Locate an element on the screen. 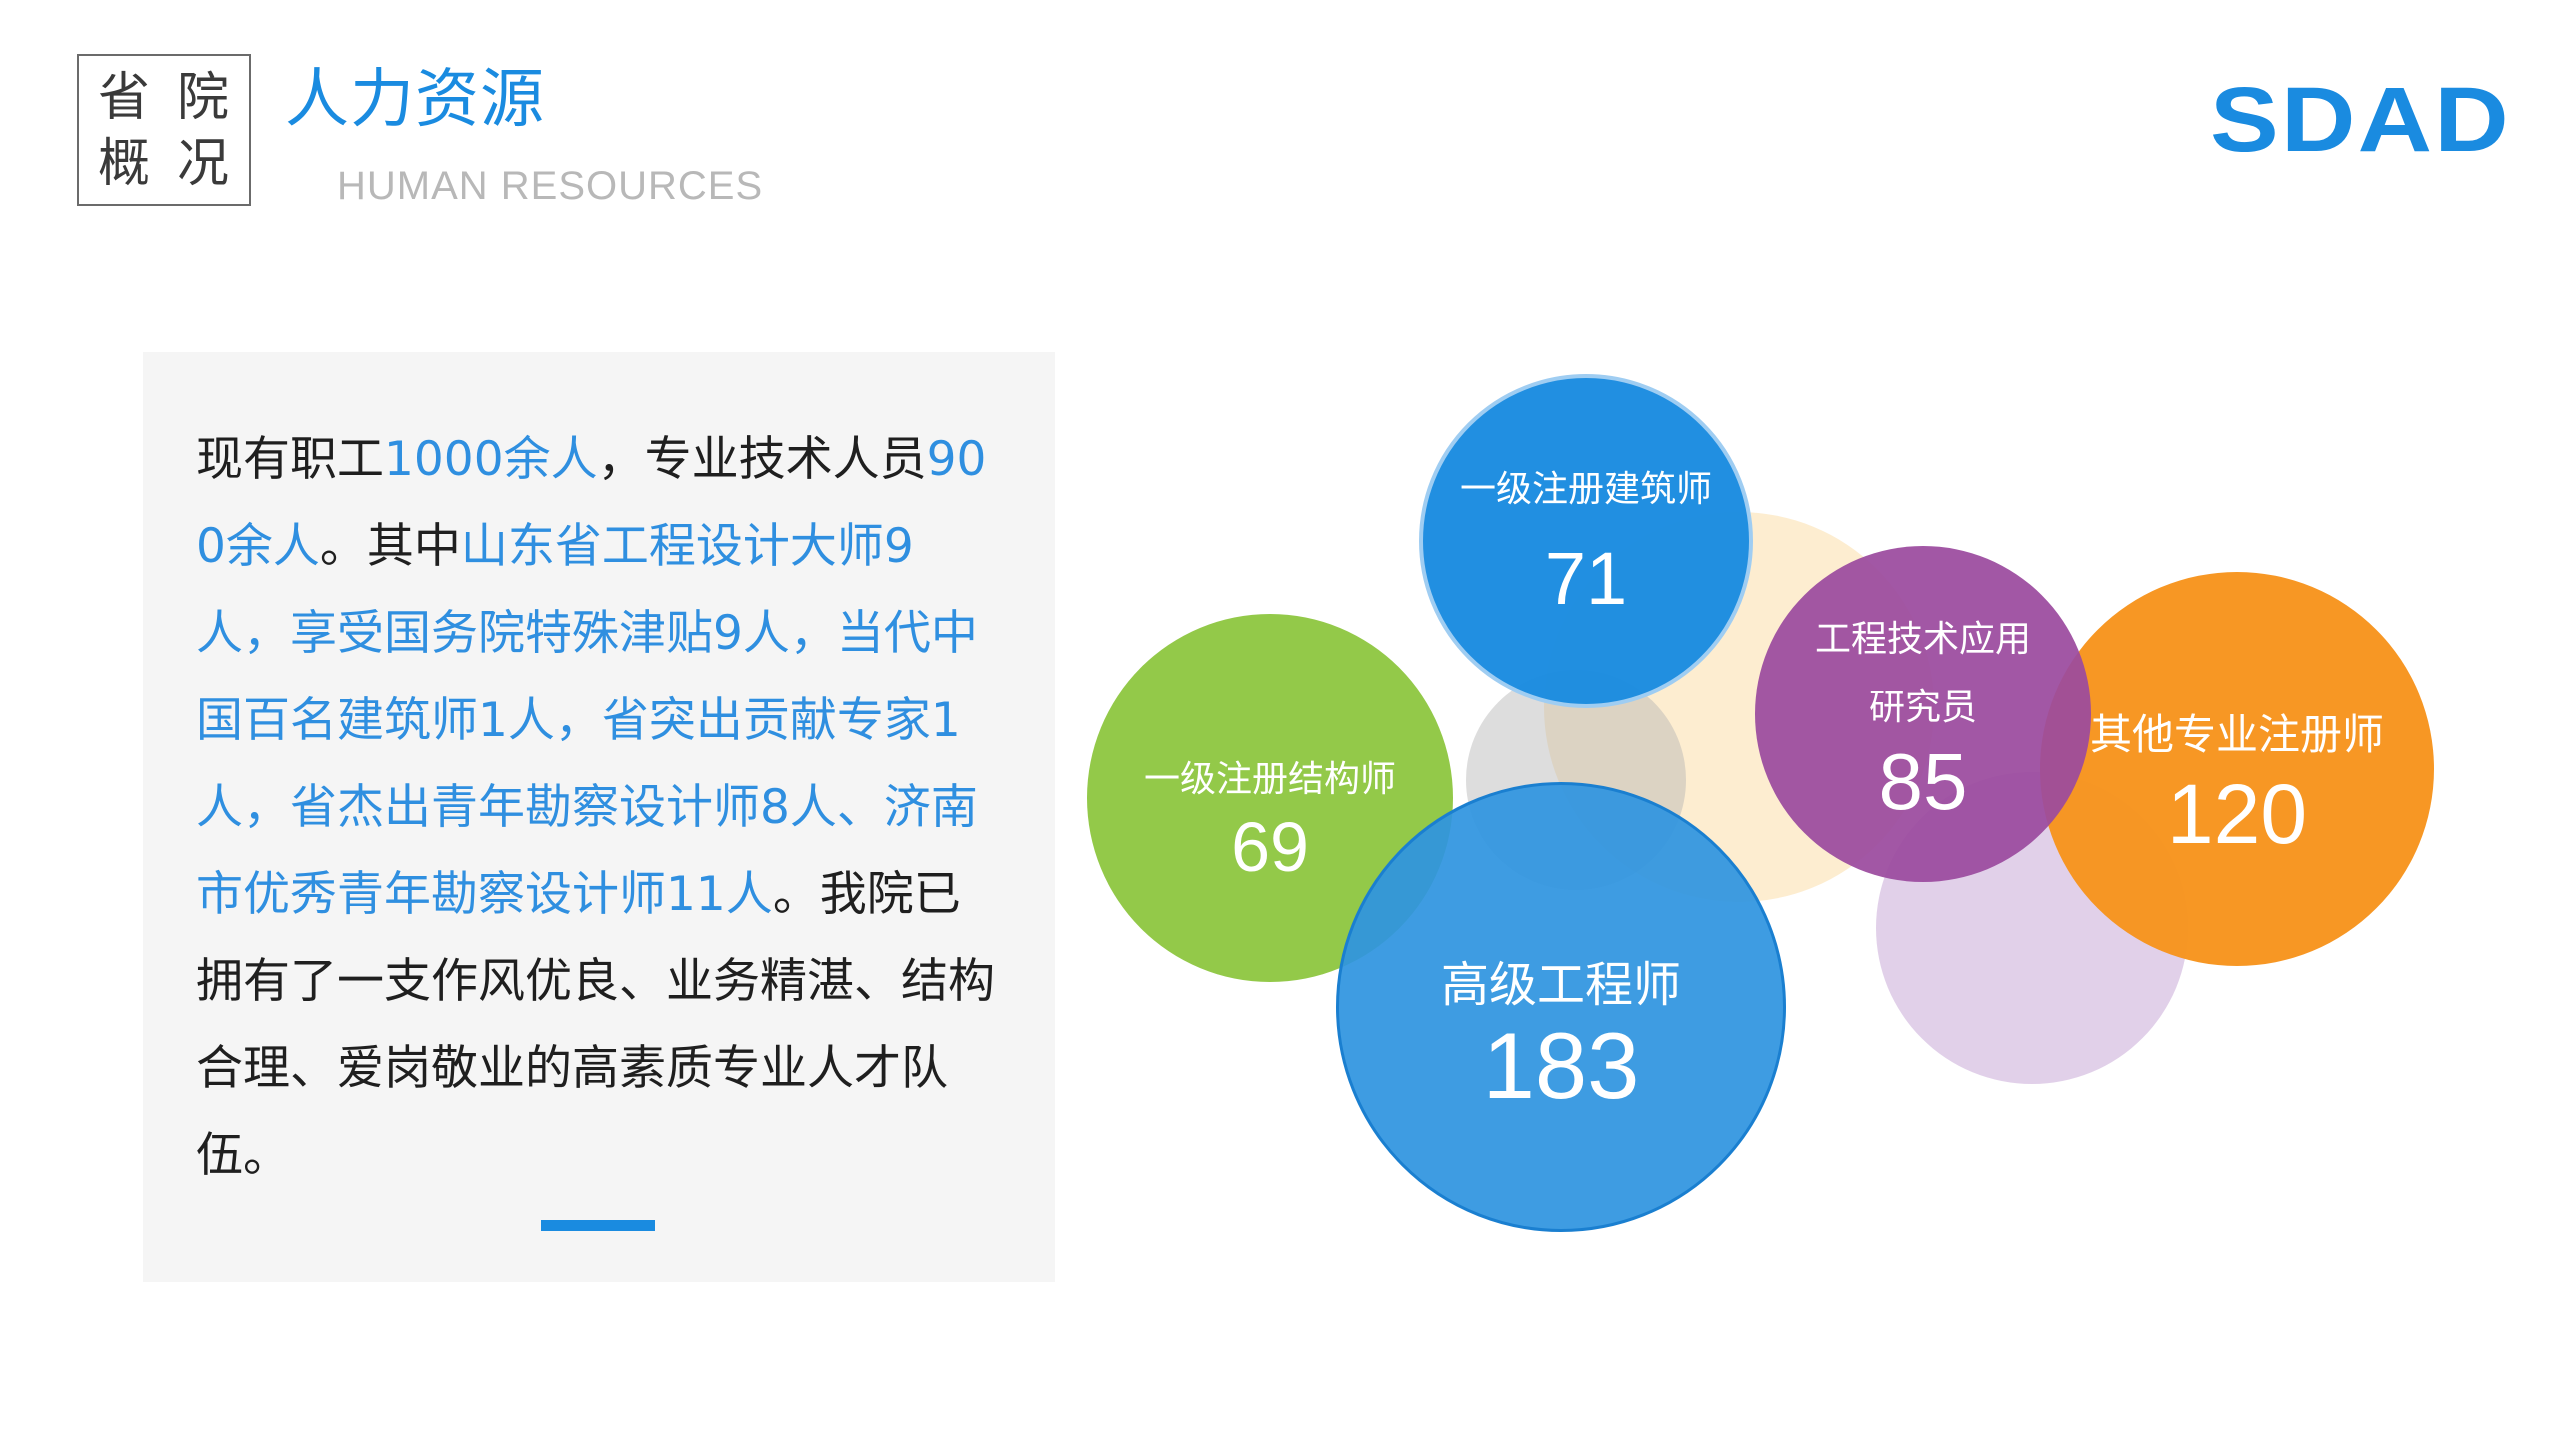  intro-segment: 现有职工 is located at coordinates (290, 459).